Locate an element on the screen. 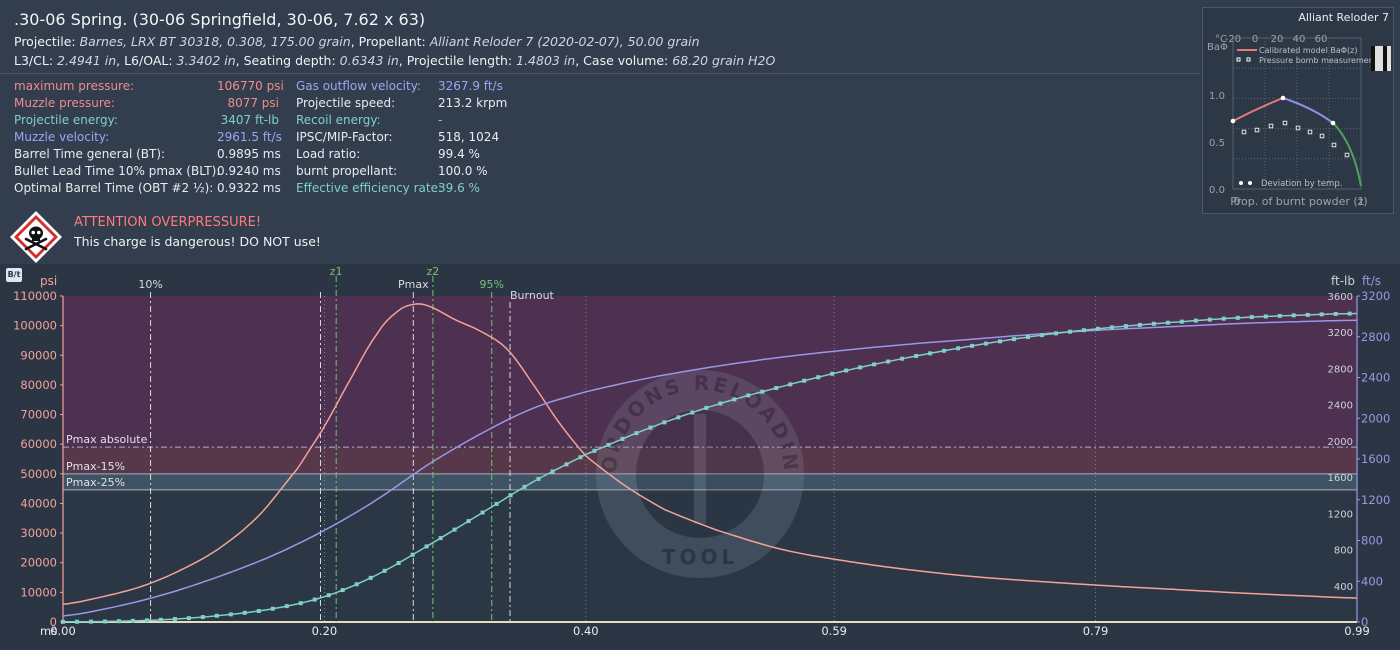 This screenshot has height=650, width=1400. velocity-tick-label: 2400 is located at coordinates (1375, 378).